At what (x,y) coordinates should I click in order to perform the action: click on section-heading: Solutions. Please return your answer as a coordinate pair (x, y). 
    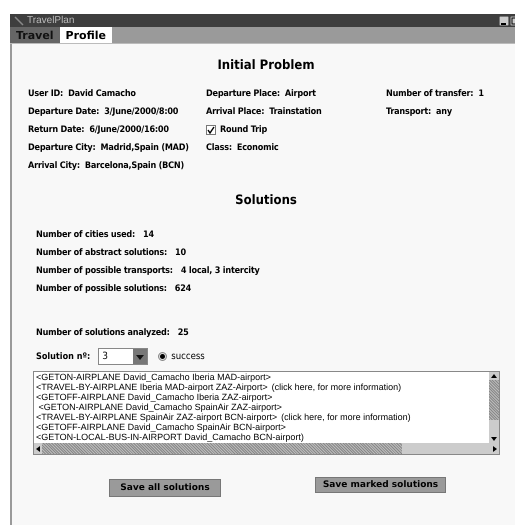
    Looking at the image, I should click on (266, 200).